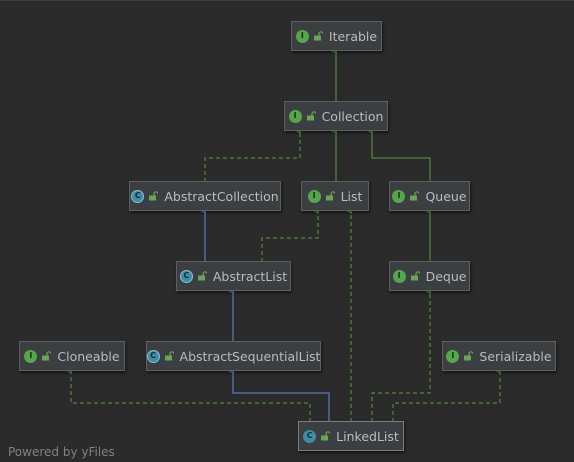  What do you see at coordinates (252, 153) in the screenshot?
I see `edge-abstractcollection-collection` at bounding box center [252, 153].